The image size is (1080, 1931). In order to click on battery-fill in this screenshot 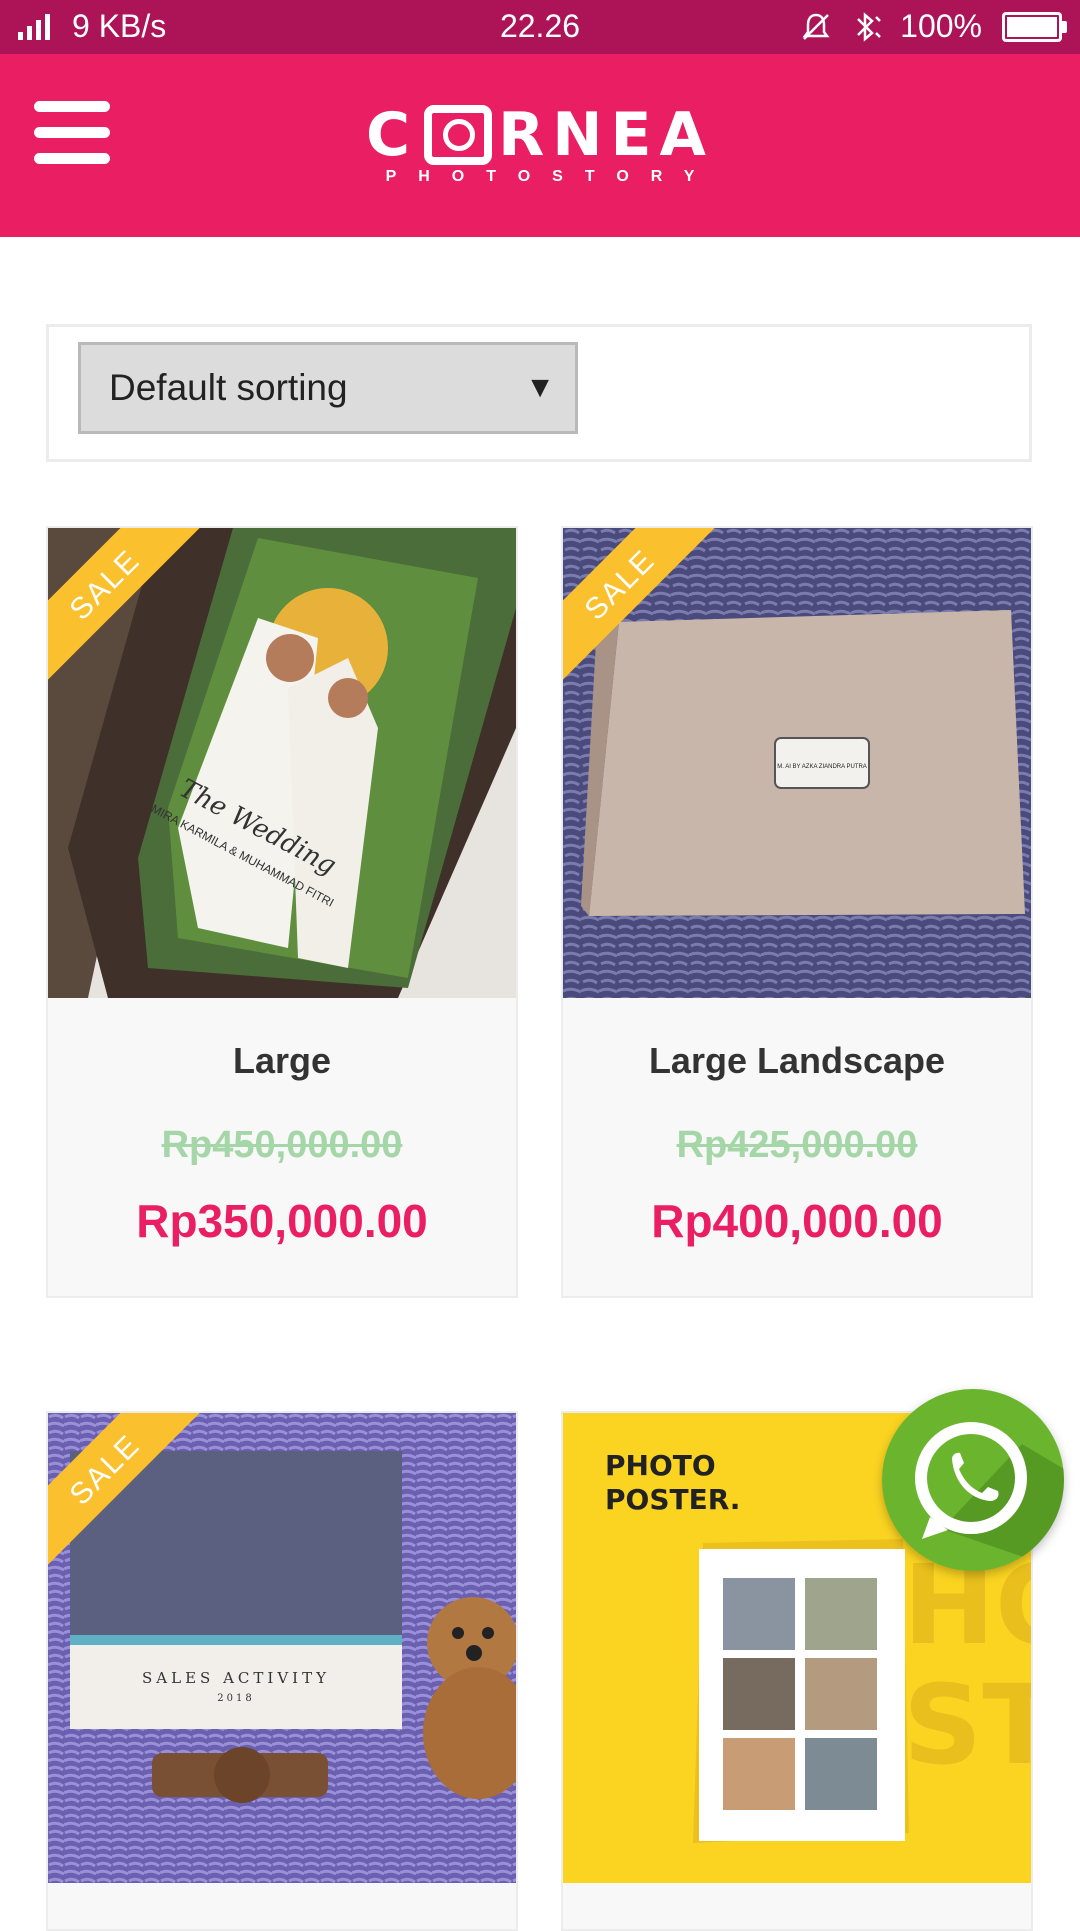, I will do `click(1032, 26)`.